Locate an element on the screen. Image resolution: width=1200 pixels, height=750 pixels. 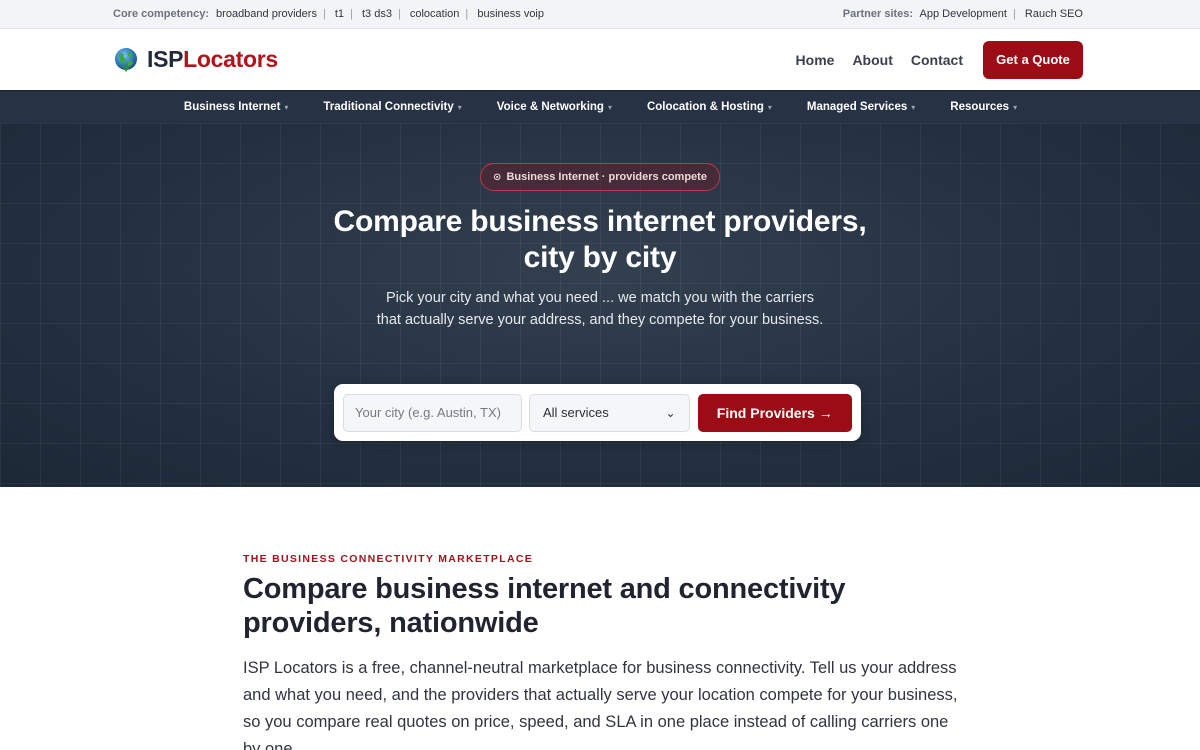
site-logo: ISPLocators is located at coordinates (195, 59).